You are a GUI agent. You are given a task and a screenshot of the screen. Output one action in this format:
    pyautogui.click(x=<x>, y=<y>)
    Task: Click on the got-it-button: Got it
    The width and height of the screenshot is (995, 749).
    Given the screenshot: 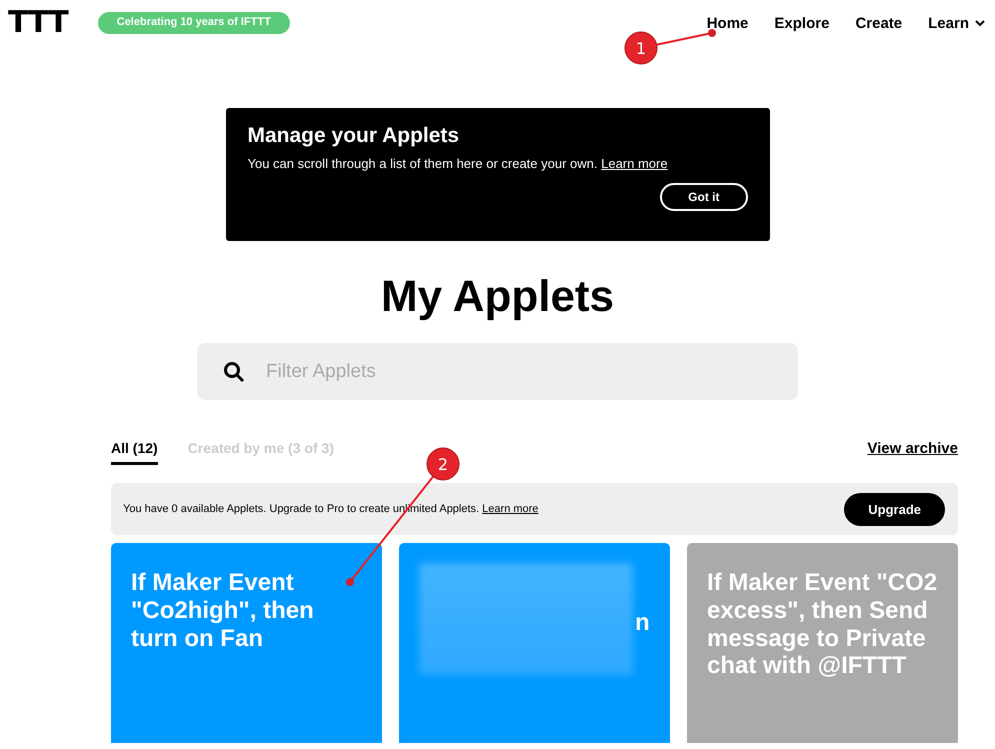 What is the action you would take?
    pyautogui.click(x=704, y=197)
    